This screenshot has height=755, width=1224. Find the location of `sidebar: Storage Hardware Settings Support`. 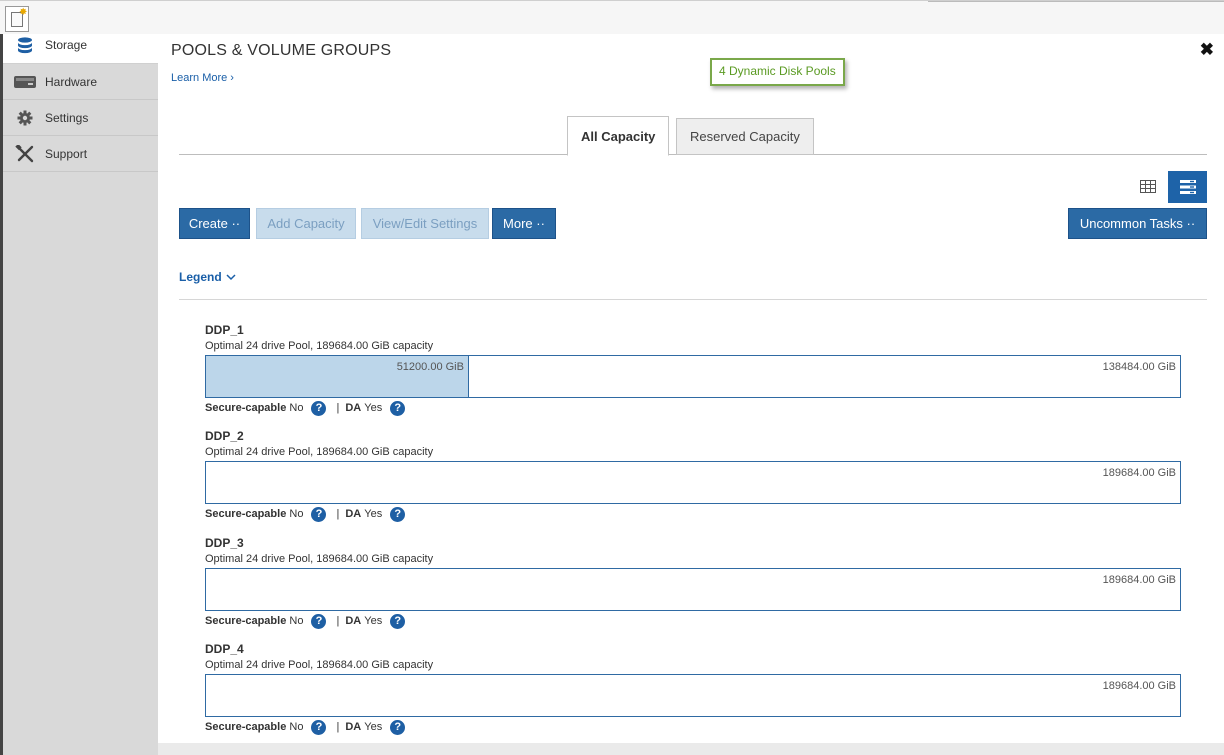

sidebar: Storage Hardware Settings Support is located at coordinates (79, 394).